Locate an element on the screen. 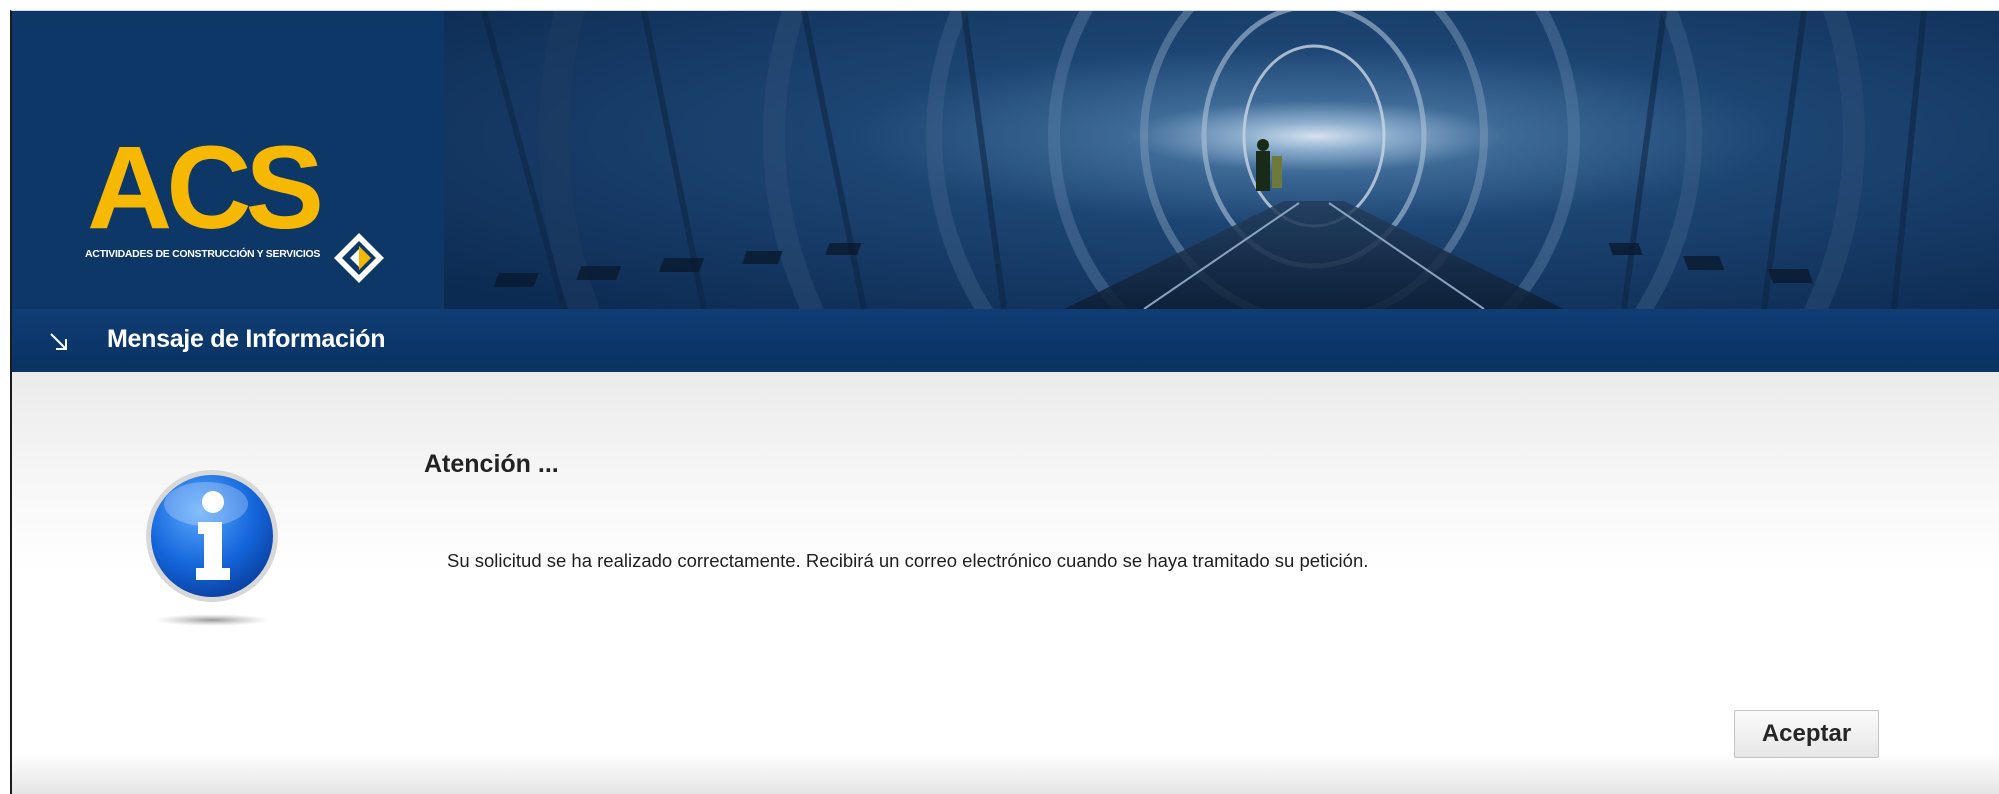  logo-tagline: ACTIVIDADES DE CONSTRUCCIÓN Y SERVICIOS is located at coordinates (203, 254).